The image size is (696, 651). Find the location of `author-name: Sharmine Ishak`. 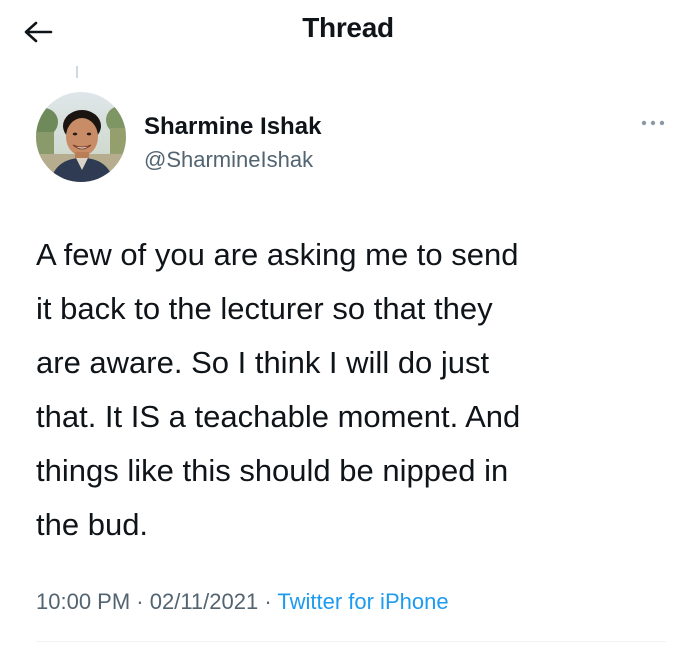

author-name: Sharmine Ishak is located at coordinates (232, 127).